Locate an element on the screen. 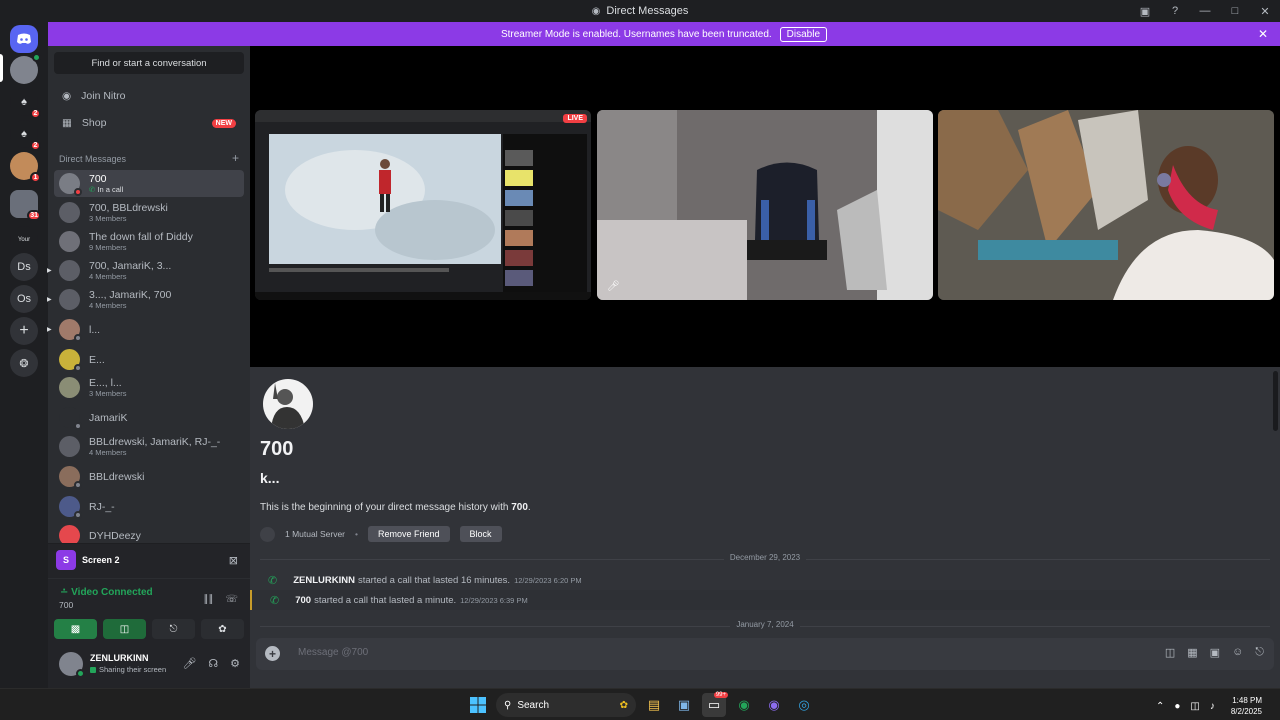 The image size is (1280, 720). dm-item: RJ-_- is located at coordinates (149, 506).